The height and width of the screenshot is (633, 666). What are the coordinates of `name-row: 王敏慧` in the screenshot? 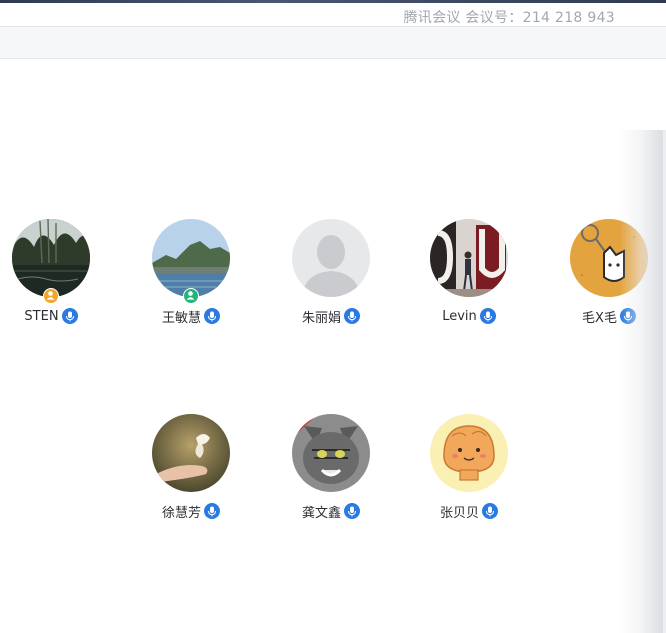 It's located at (191, 316).